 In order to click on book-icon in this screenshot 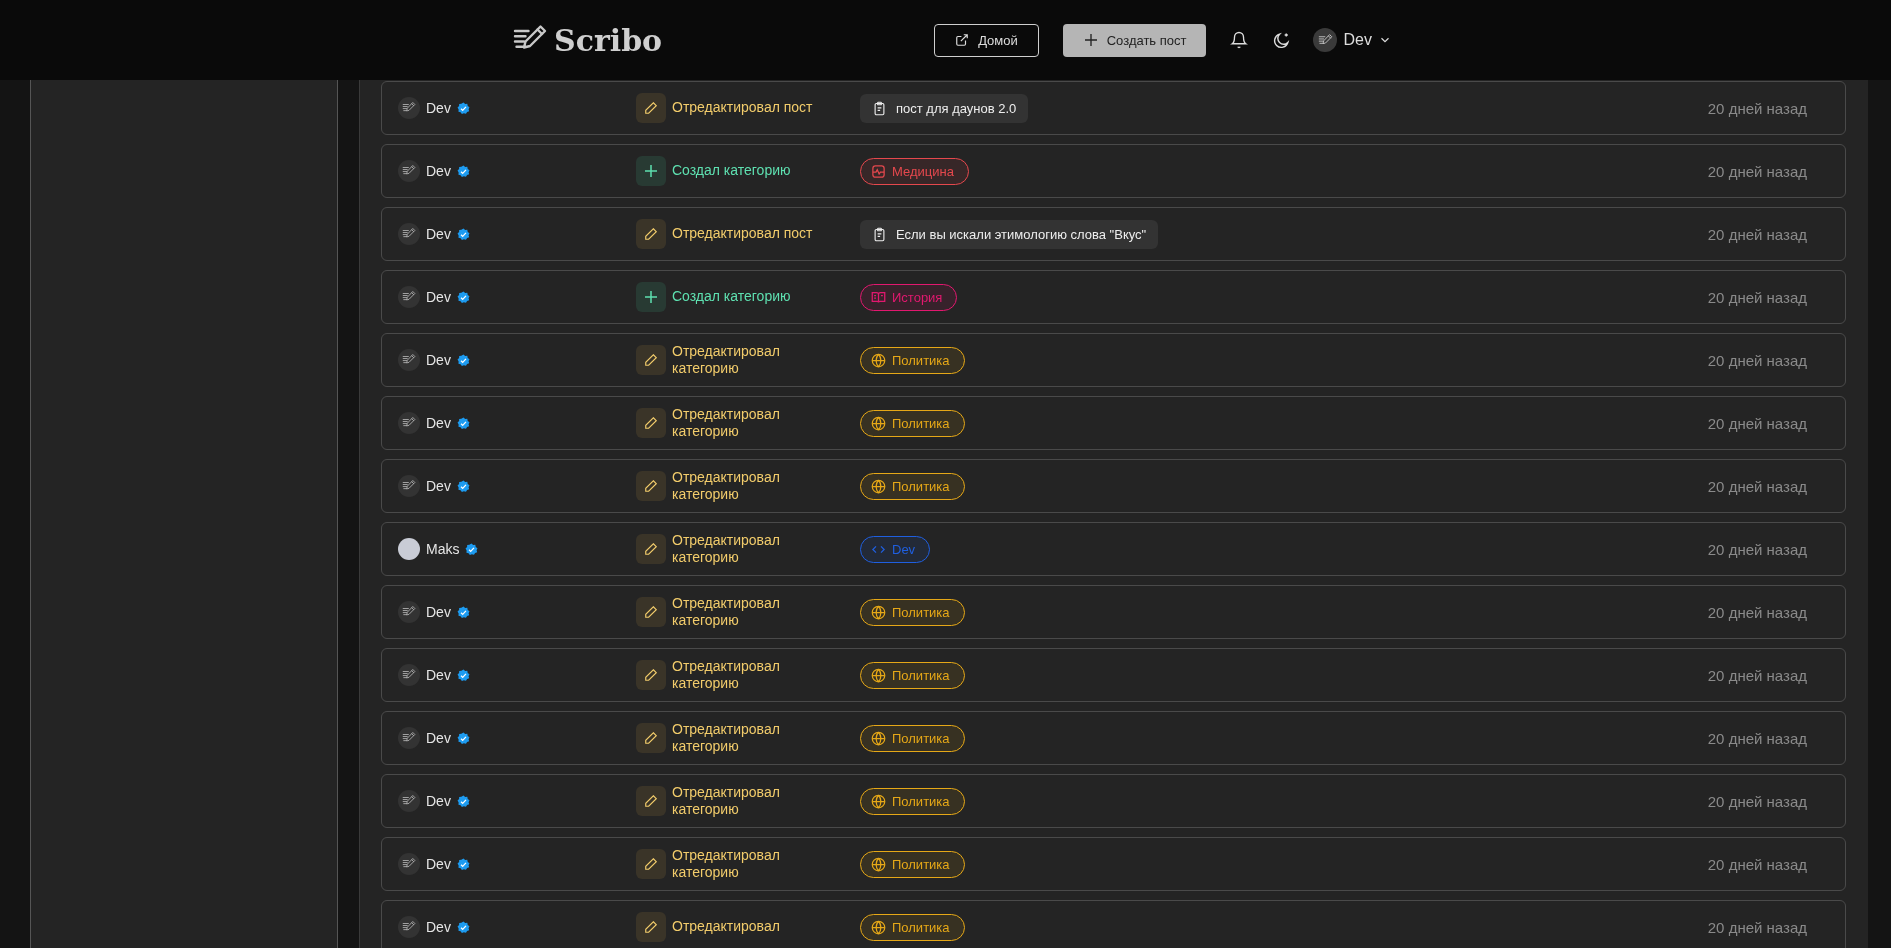, I will do `click(878, 297)`.